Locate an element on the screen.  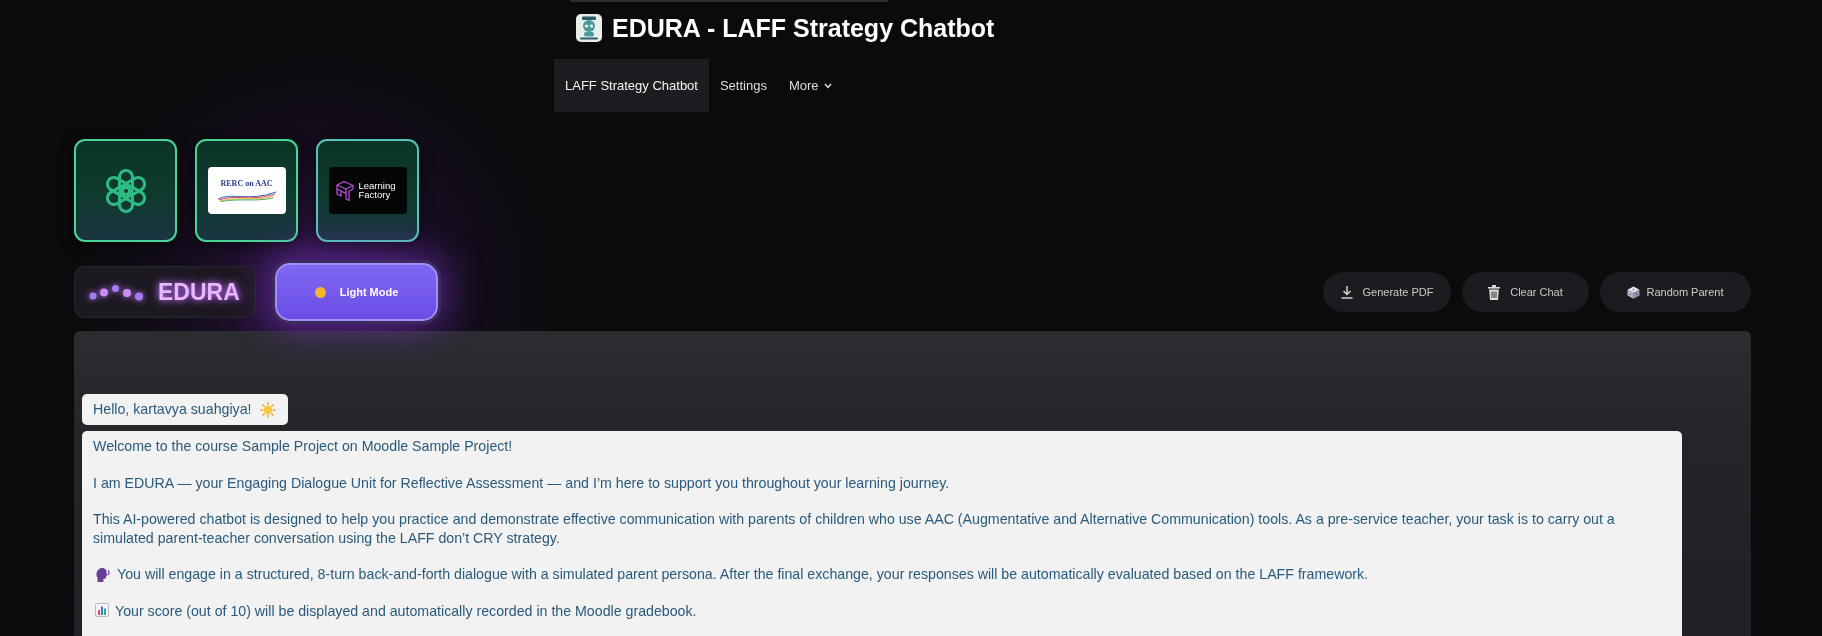
logo-text: RERC on AAC is located at coordinates (246, 183).